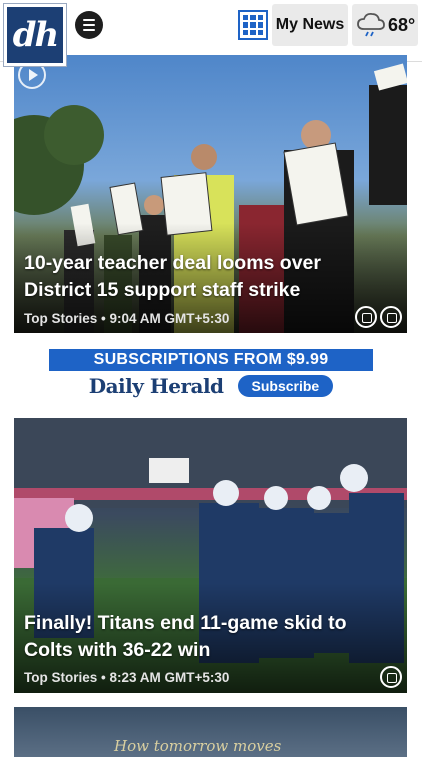 This screenshot has height=757, width=422. I want to click on grid-icon, so click(253, 25).